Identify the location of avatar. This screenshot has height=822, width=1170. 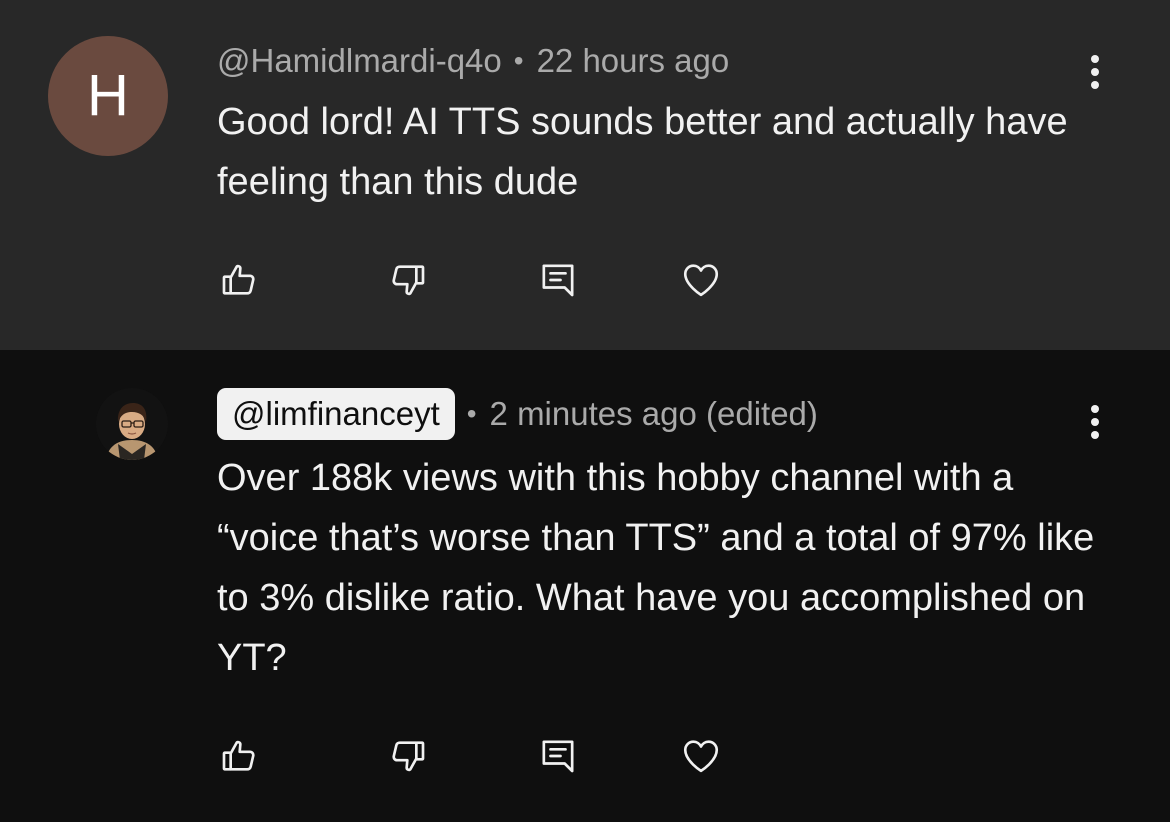
(132, 424).